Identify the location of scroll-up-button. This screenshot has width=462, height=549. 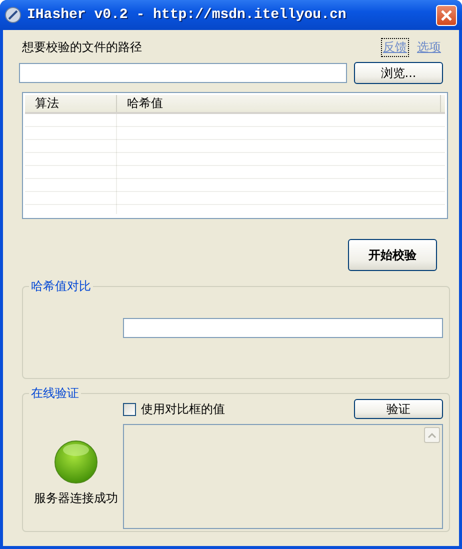
(432, 435).